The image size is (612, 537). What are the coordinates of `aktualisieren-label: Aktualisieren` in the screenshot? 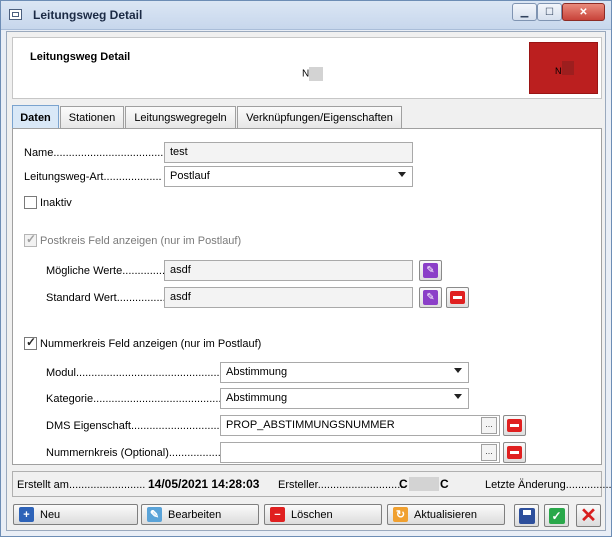 It's located at (445, 514).